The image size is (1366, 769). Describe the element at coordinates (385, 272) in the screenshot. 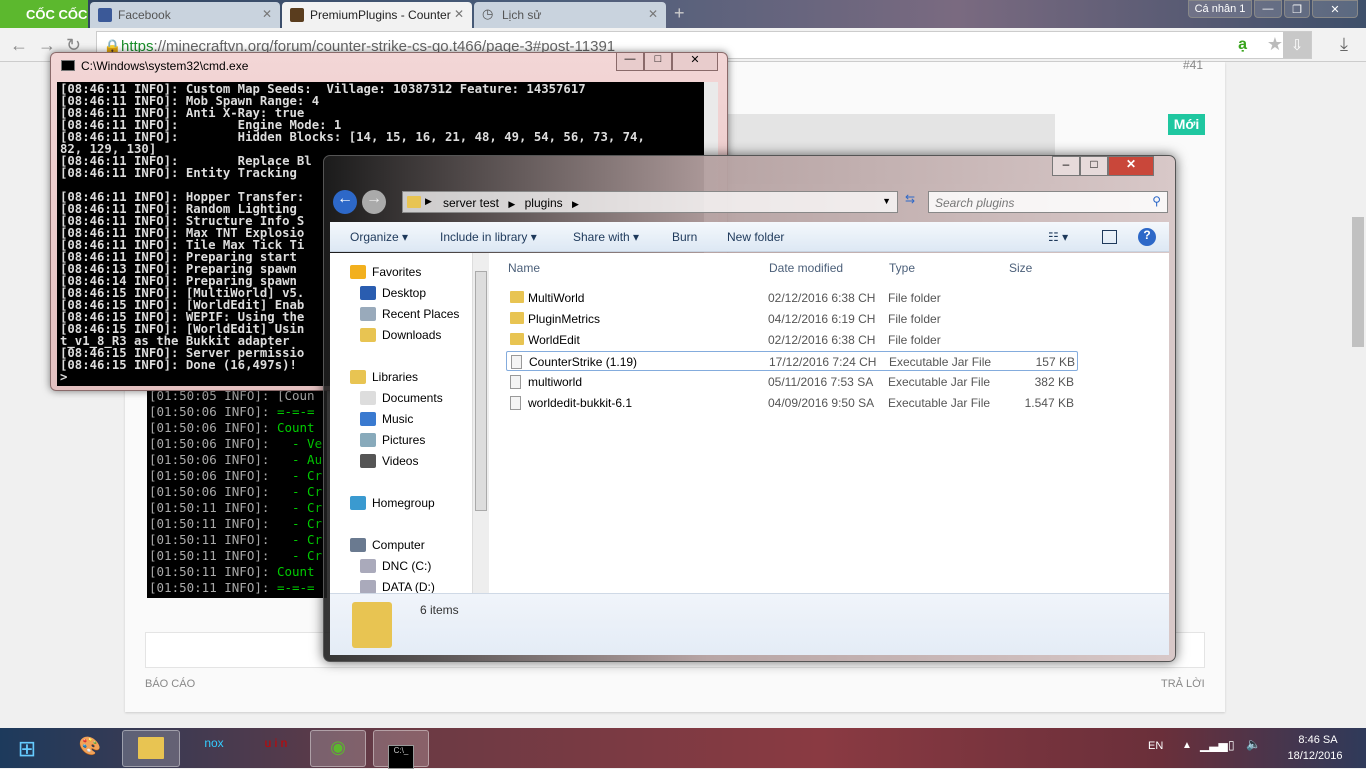

I see `nav-item-favorites: Favorites` at that location.